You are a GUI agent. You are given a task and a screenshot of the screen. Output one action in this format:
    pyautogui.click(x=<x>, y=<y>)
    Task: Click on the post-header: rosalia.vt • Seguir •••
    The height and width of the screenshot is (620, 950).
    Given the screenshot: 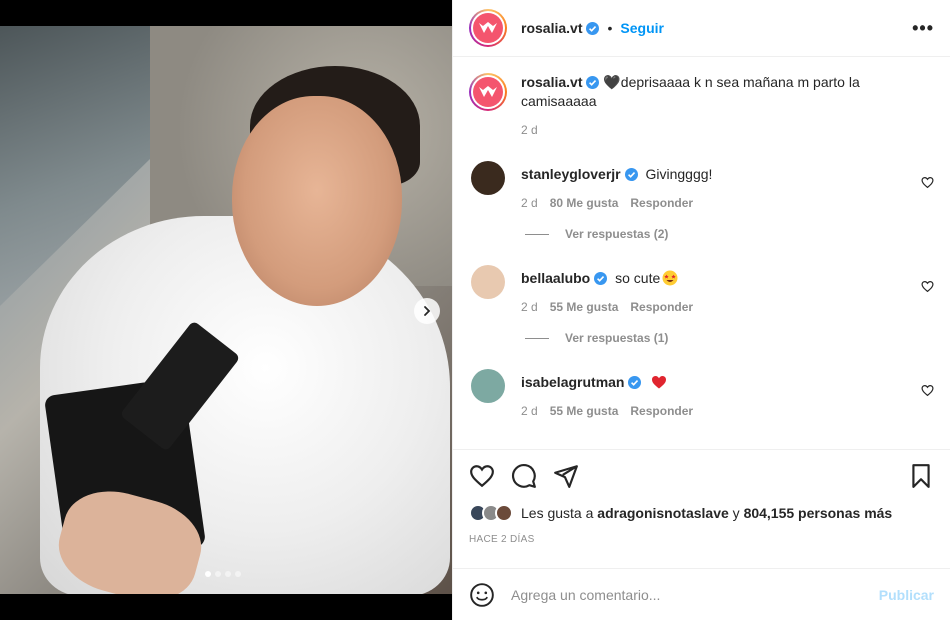 What is the action you would take?
    pyautogui.click(x=701, y=28)
    